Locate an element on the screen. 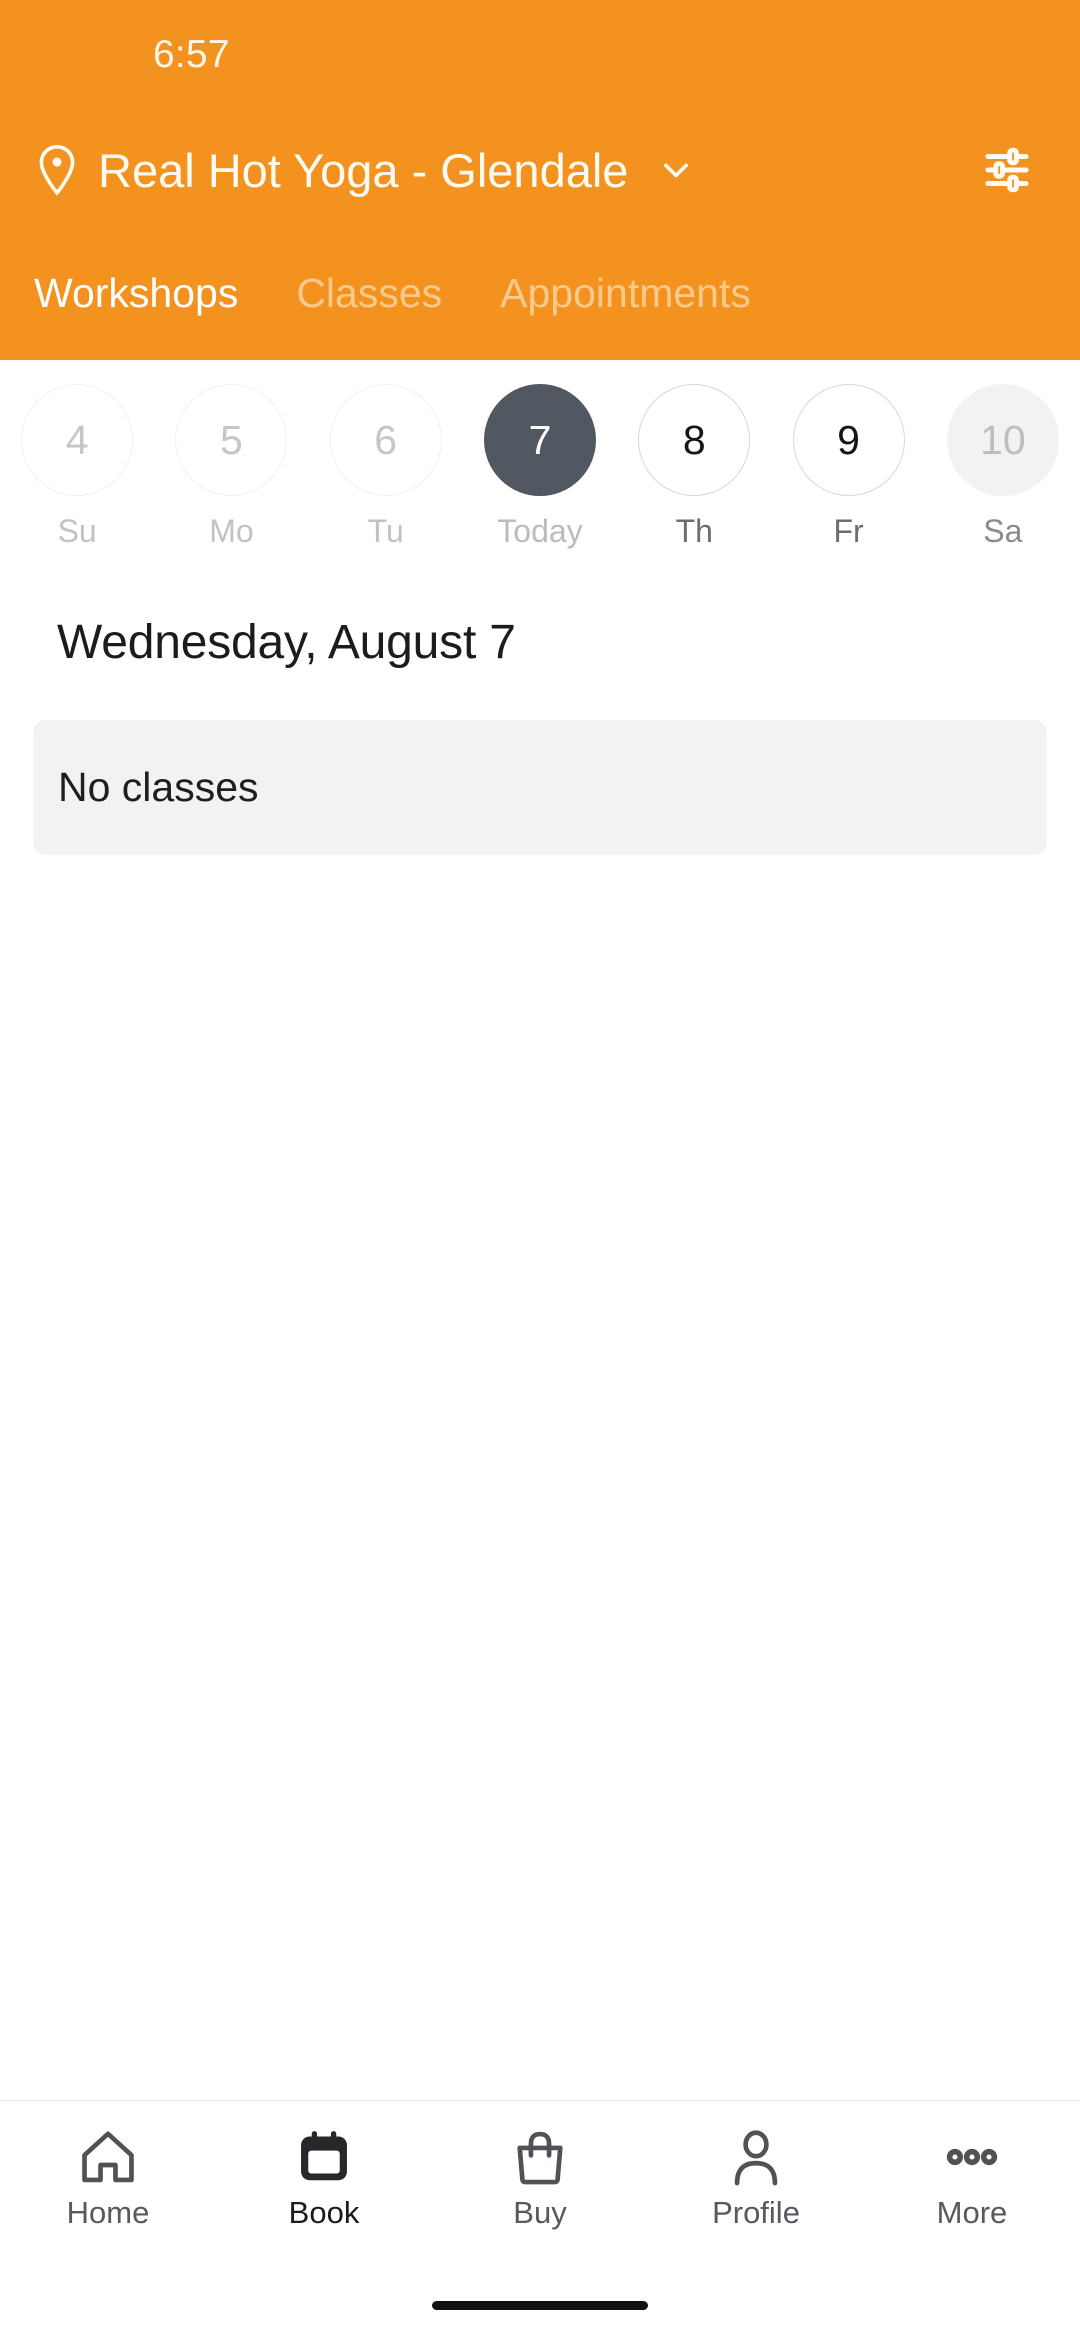 Image resolution: width=1080 pixels, height=2340 pixels. nav-label-profile: Profile is located at coordinates (756, 2212).